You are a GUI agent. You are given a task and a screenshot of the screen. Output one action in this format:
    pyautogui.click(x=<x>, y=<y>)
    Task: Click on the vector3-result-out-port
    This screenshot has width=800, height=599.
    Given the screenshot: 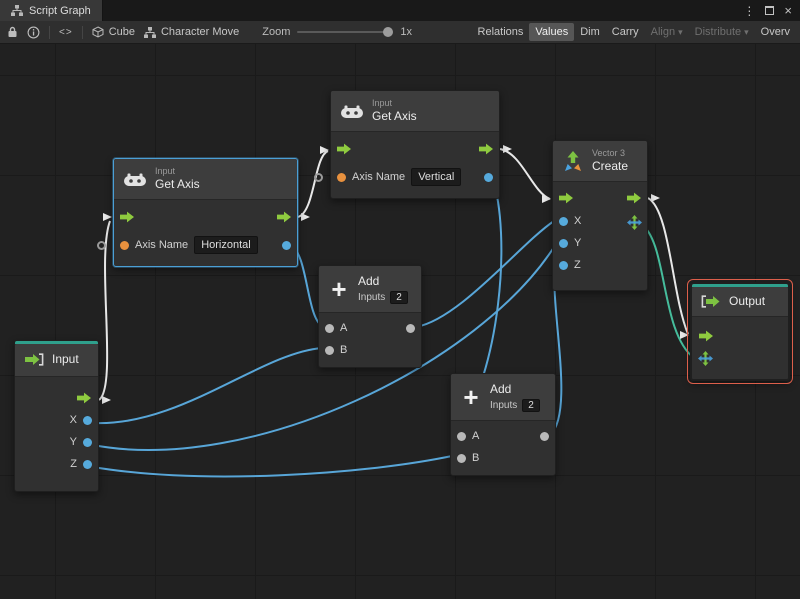 What is the action you would take?
    pyautogui.click(x=634, y=222)
    